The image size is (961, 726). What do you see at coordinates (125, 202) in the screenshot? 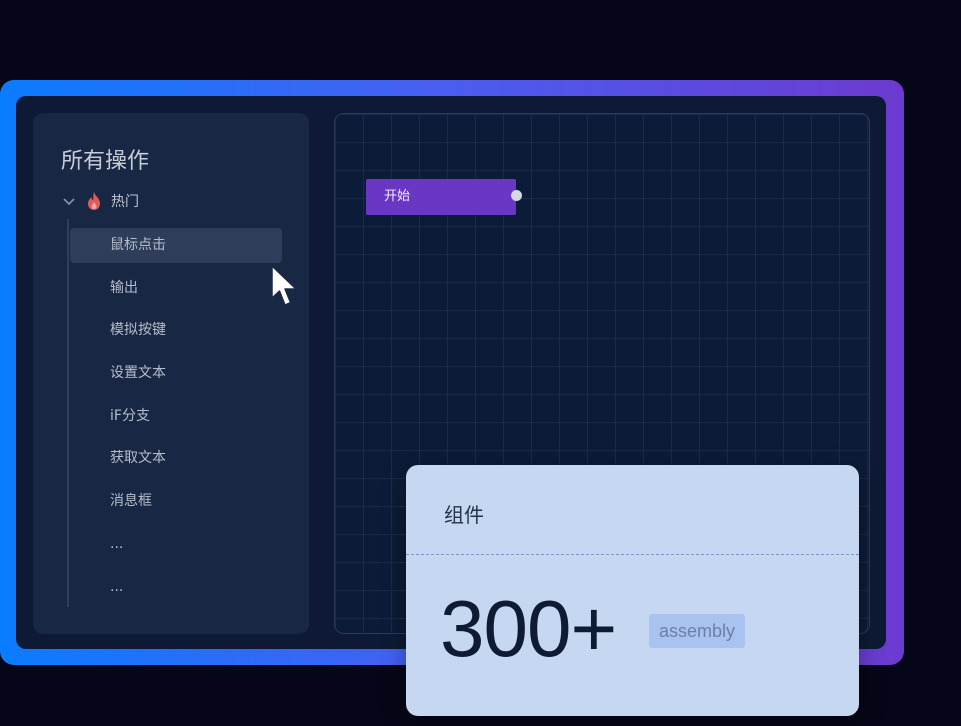
I see `group-label: 热门` at bounding box center [125, 202].